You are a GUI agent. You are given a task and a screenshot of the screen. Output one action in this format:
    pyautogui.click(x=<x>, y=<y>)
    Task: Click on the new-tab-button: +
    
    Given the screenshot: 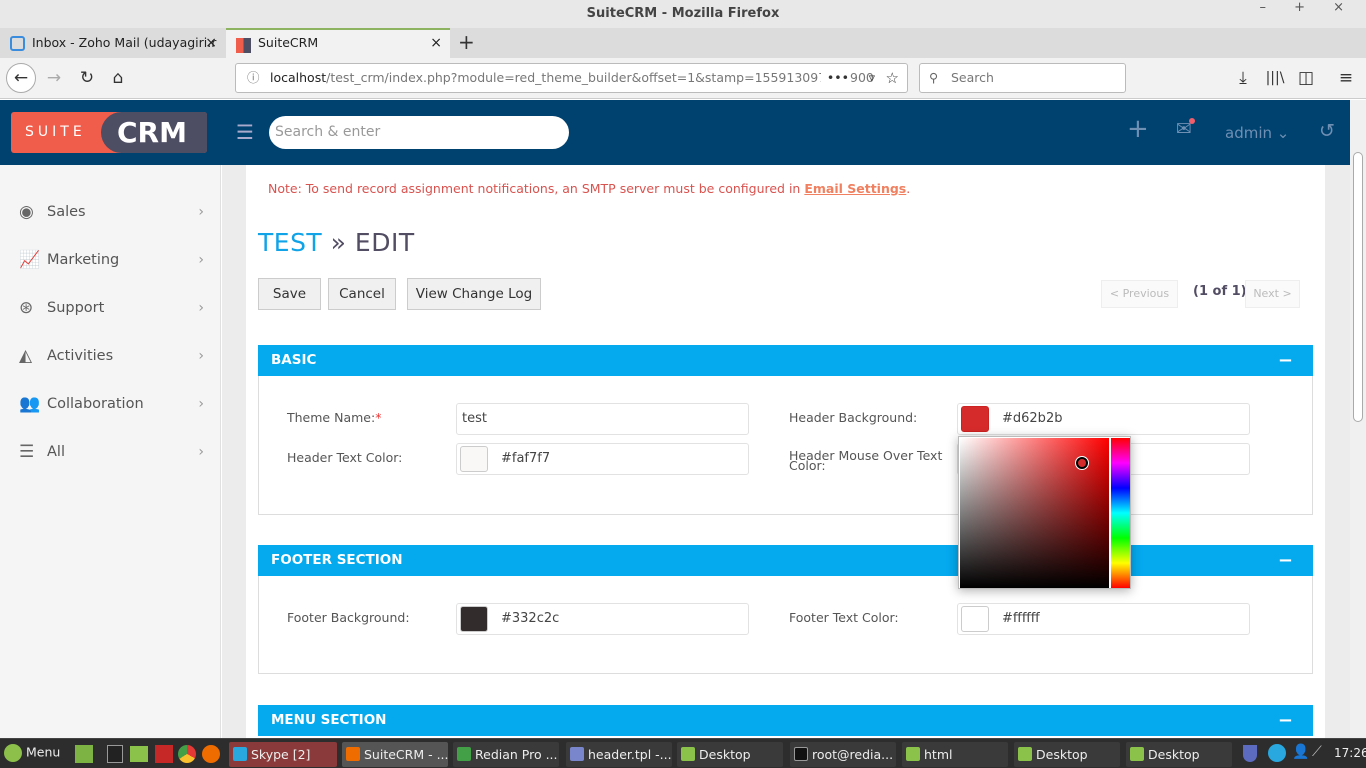 What is the action you would take?
    pyautogui.click(x=466, y=42)
    